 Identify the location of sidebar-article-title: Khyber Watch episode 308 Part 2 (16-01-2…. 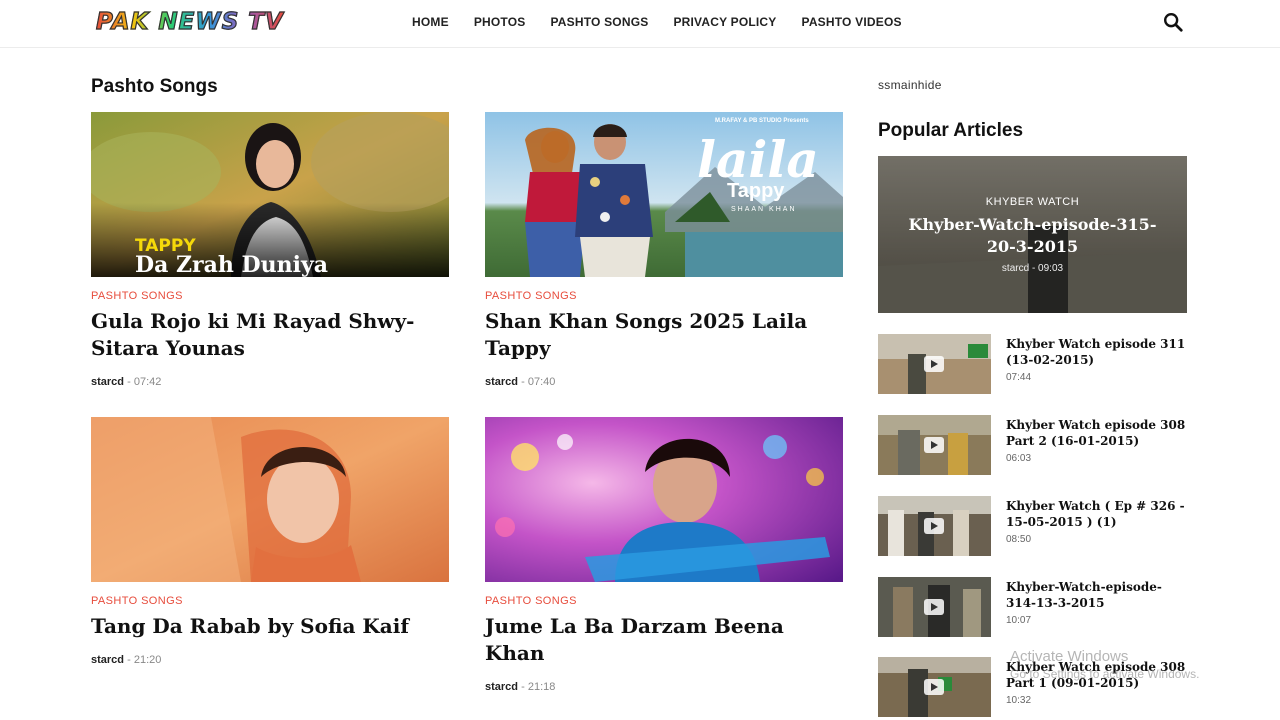
(1098, 433).